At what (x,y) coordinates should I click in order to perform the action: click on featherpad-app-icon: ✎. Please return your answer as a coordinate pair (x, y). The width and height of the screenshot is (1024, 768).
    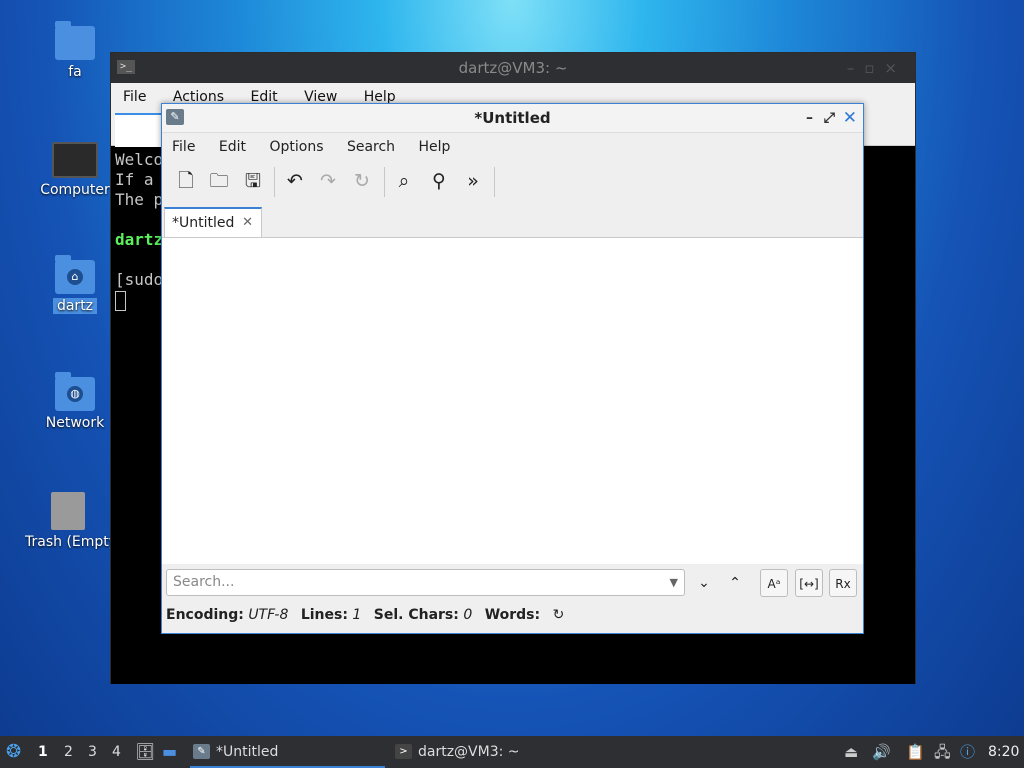
    Looking at the image, I should click on (175, 117).